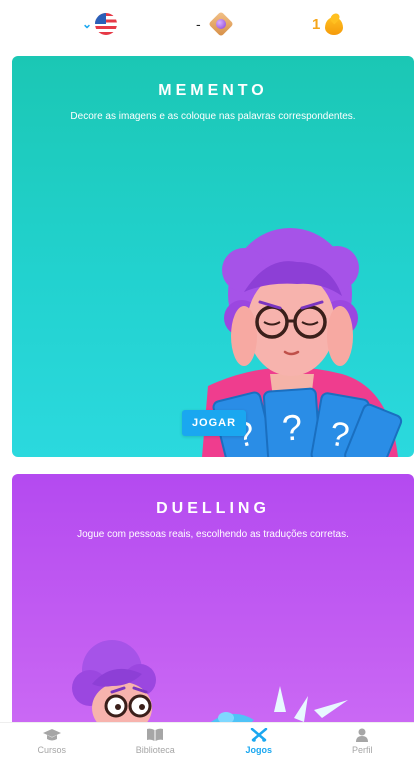  I want to click on nav-item-jogos: Jogos, so click(259, 740).